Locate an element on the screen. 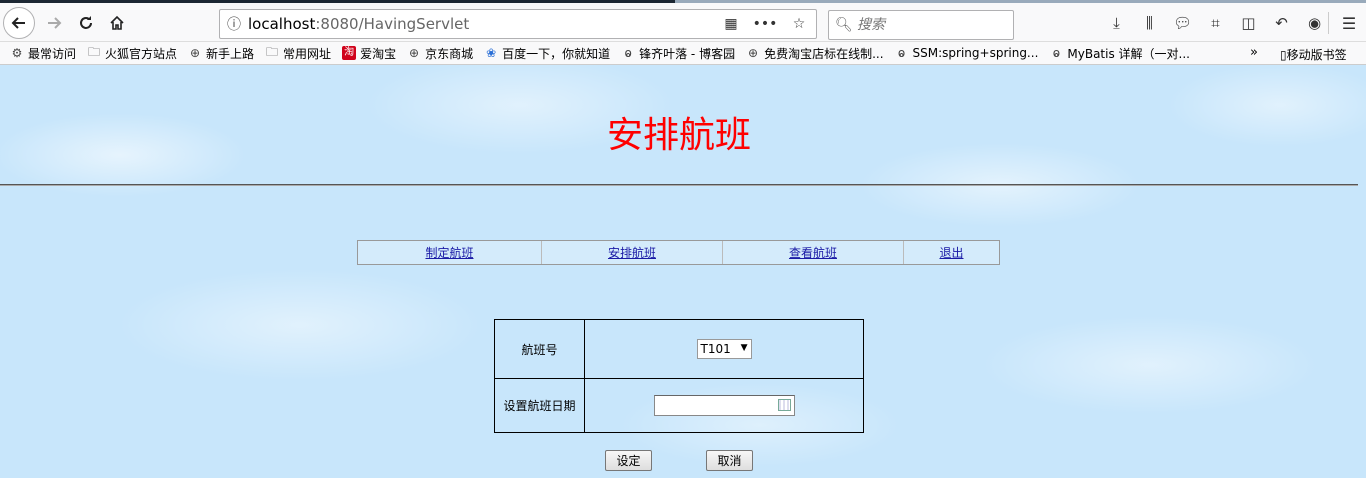  bookmark-label: 常用网址 is located at coordinates (307, 53).